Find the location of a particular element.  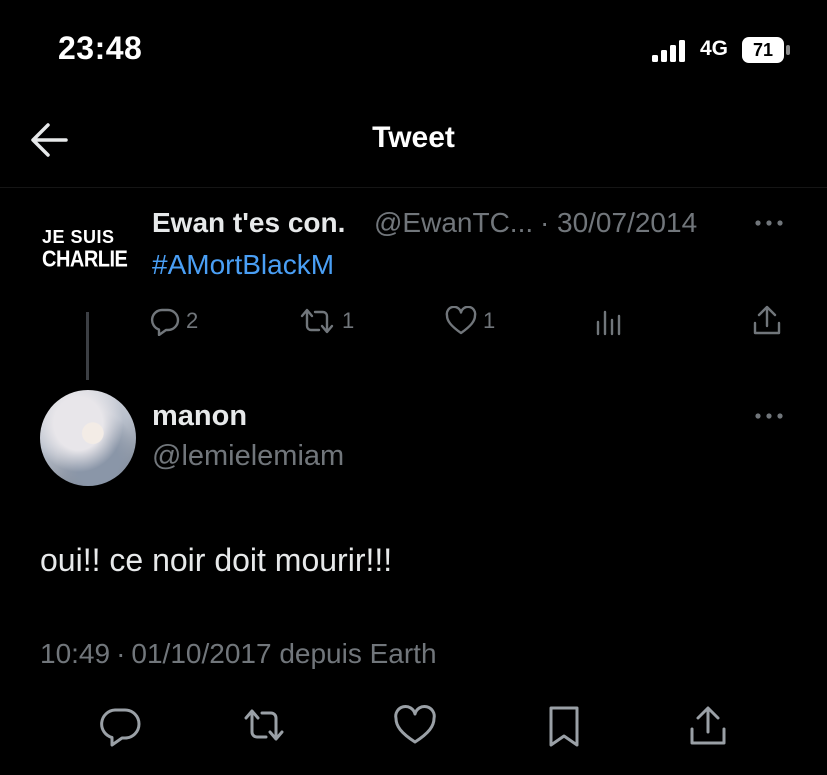

tweet-date-source: 01/10/2017 depuis Earth is located at coordinates (284, 653).